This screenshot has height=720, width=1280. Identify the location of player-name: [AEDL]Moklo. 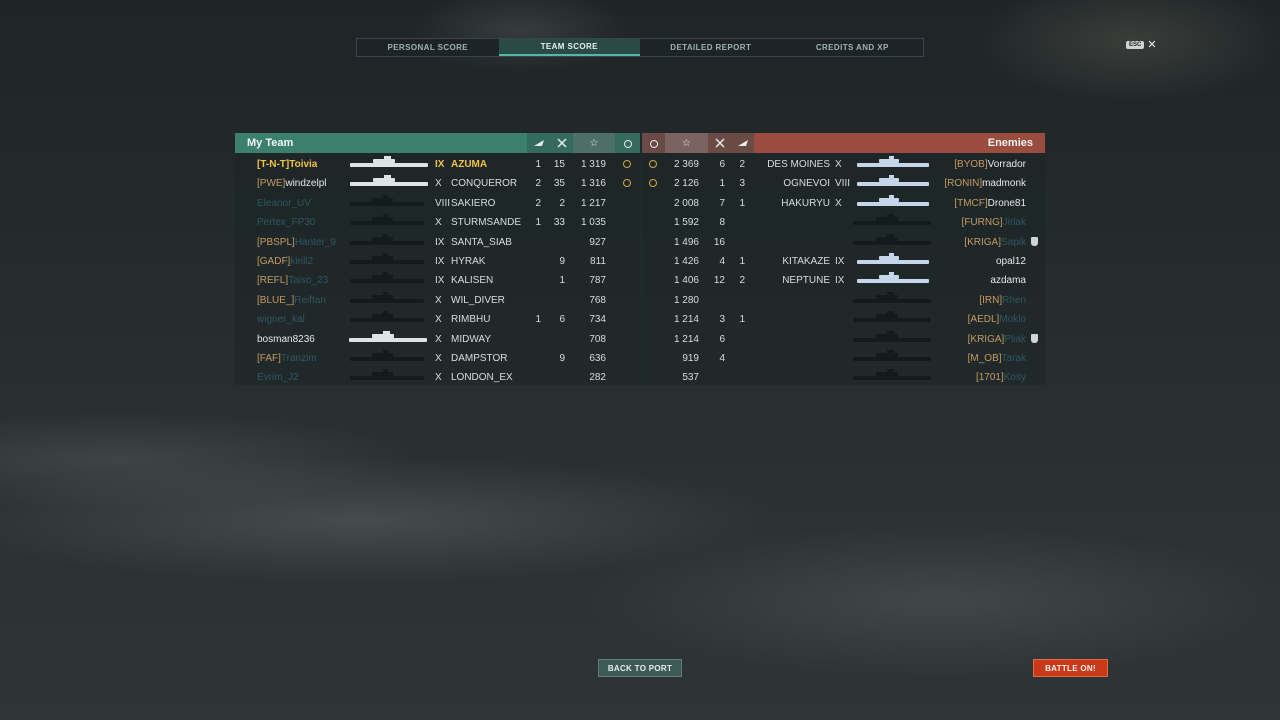
(970, 319).